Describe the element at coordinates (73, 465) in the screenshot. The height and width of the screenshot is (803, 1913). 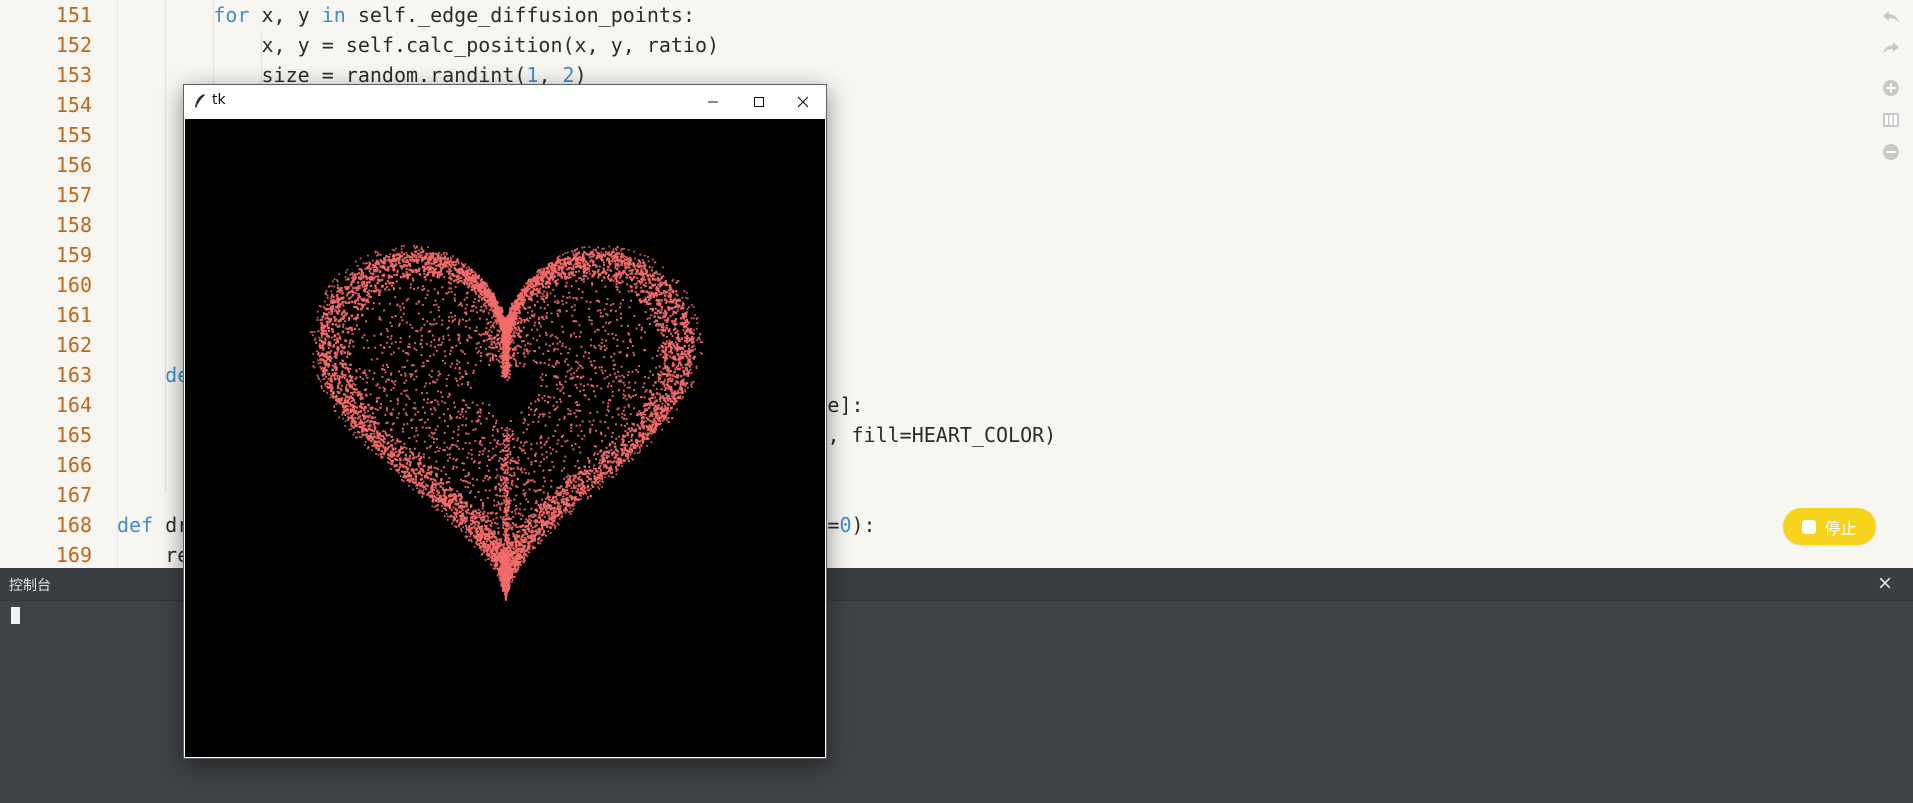
I see `line-number: 166` at that location.